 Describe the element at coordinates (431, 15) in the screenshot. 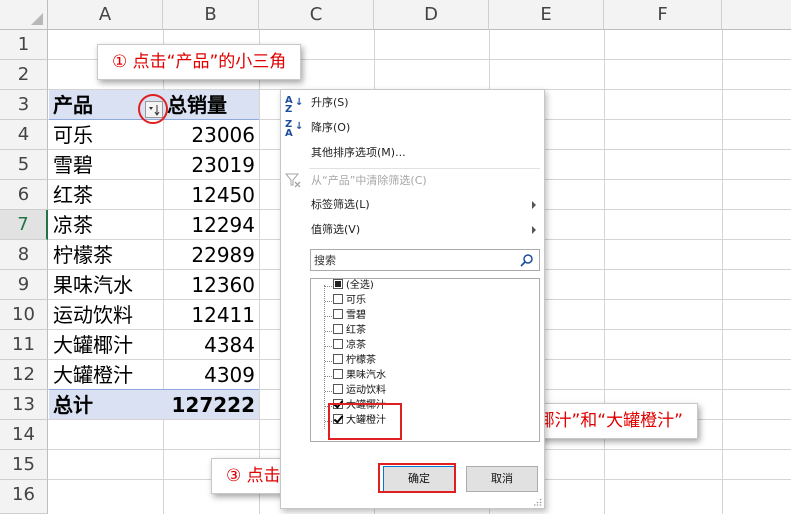

I see `column-header-d: D` at that location.